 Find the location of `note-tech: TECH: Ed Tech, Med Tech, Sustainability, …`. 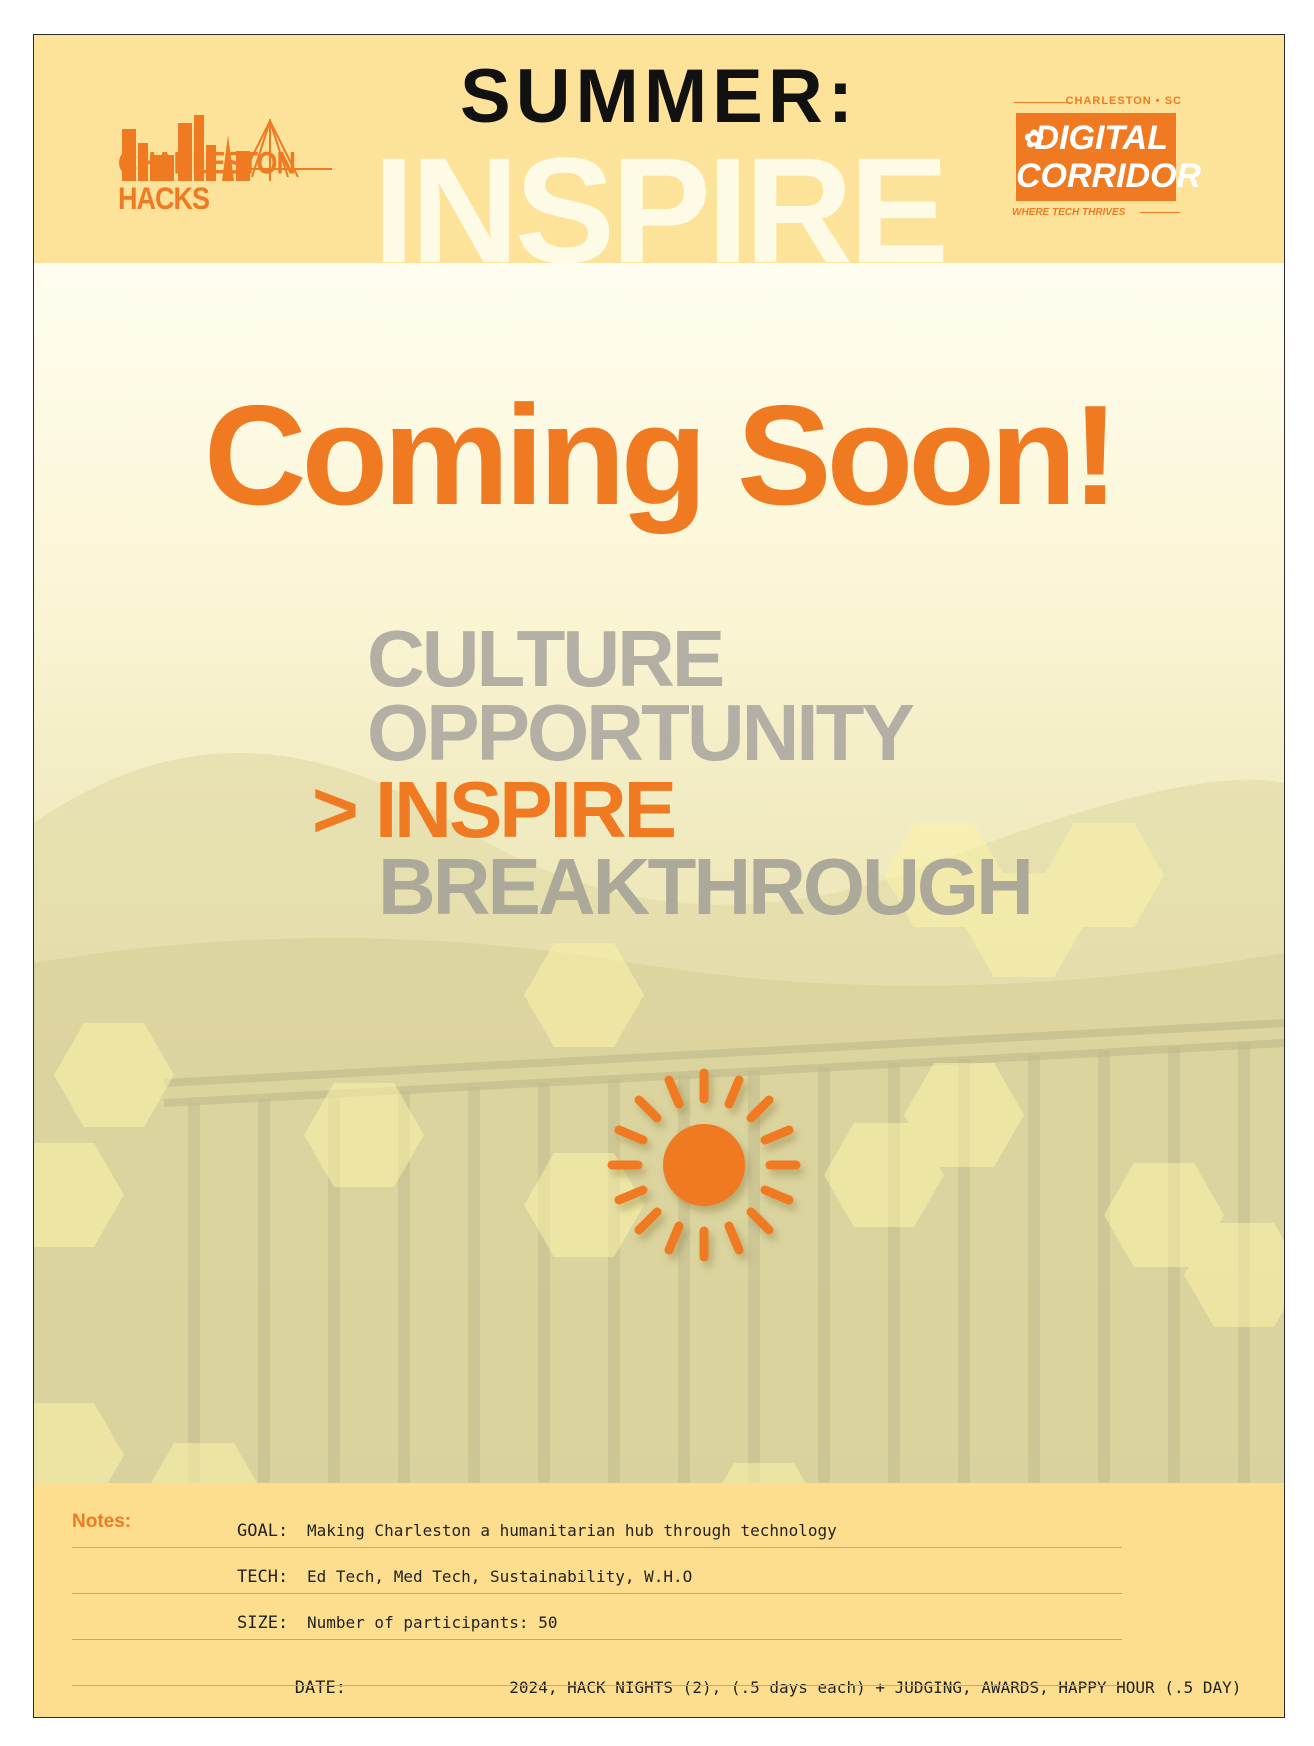

note-tech: TECH: Ed Tech, Med Tech, Sustainability, … is located at coordinates (464, 1577).